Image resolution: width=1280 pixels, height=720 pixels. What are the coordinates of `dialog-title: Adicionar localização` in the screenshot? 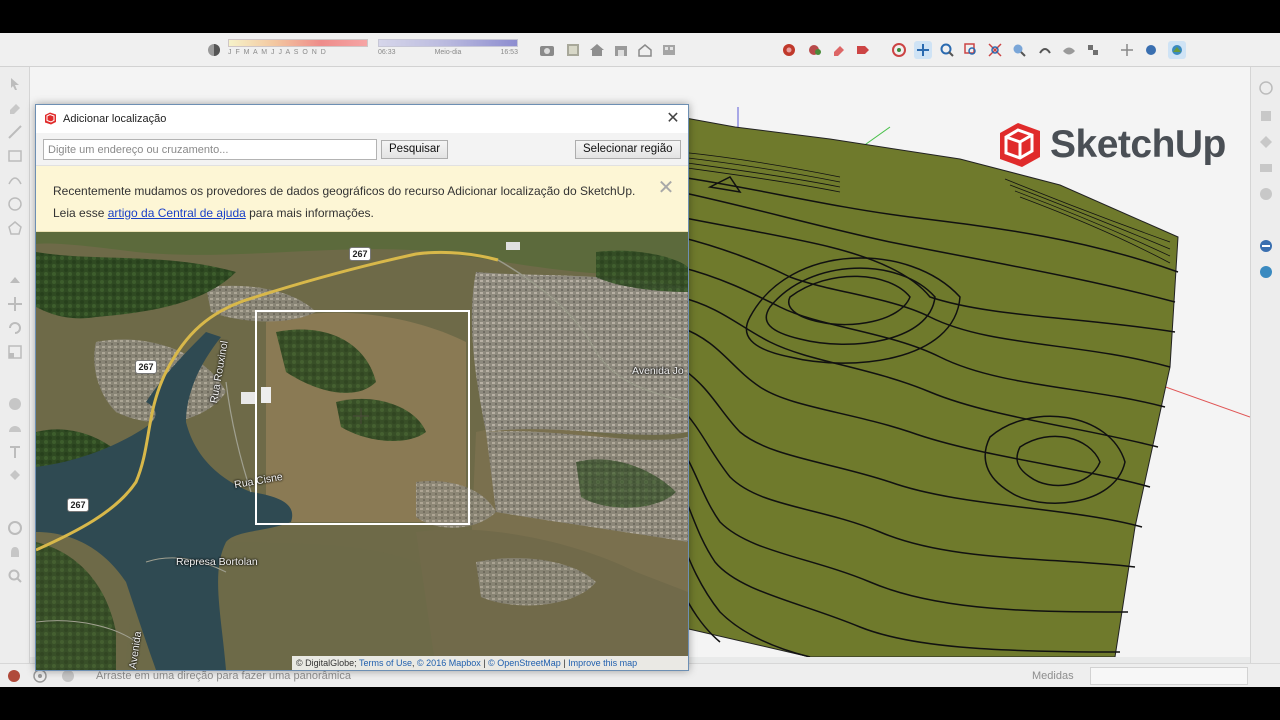 It's located at (115, 119).